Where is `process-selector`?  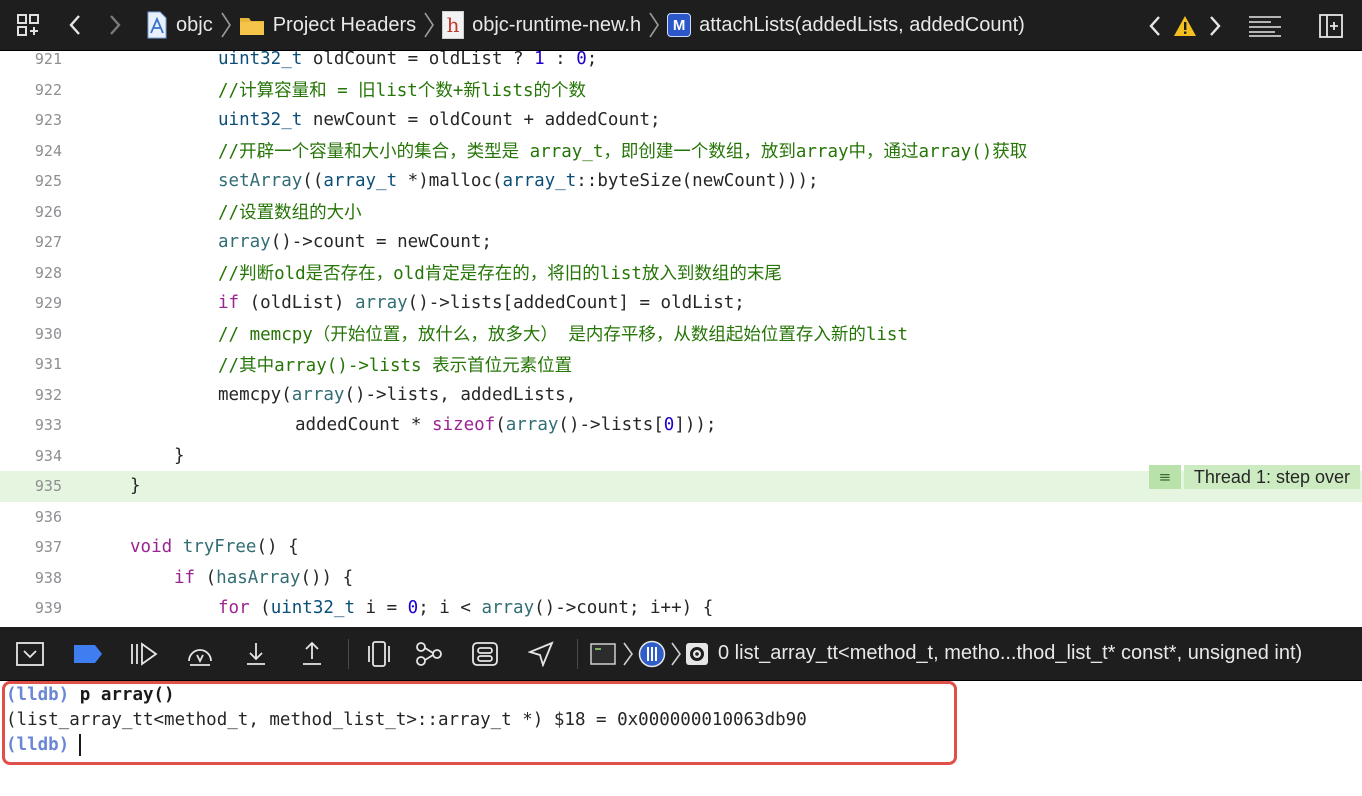 process-selector is located at coordinates (603, 654).